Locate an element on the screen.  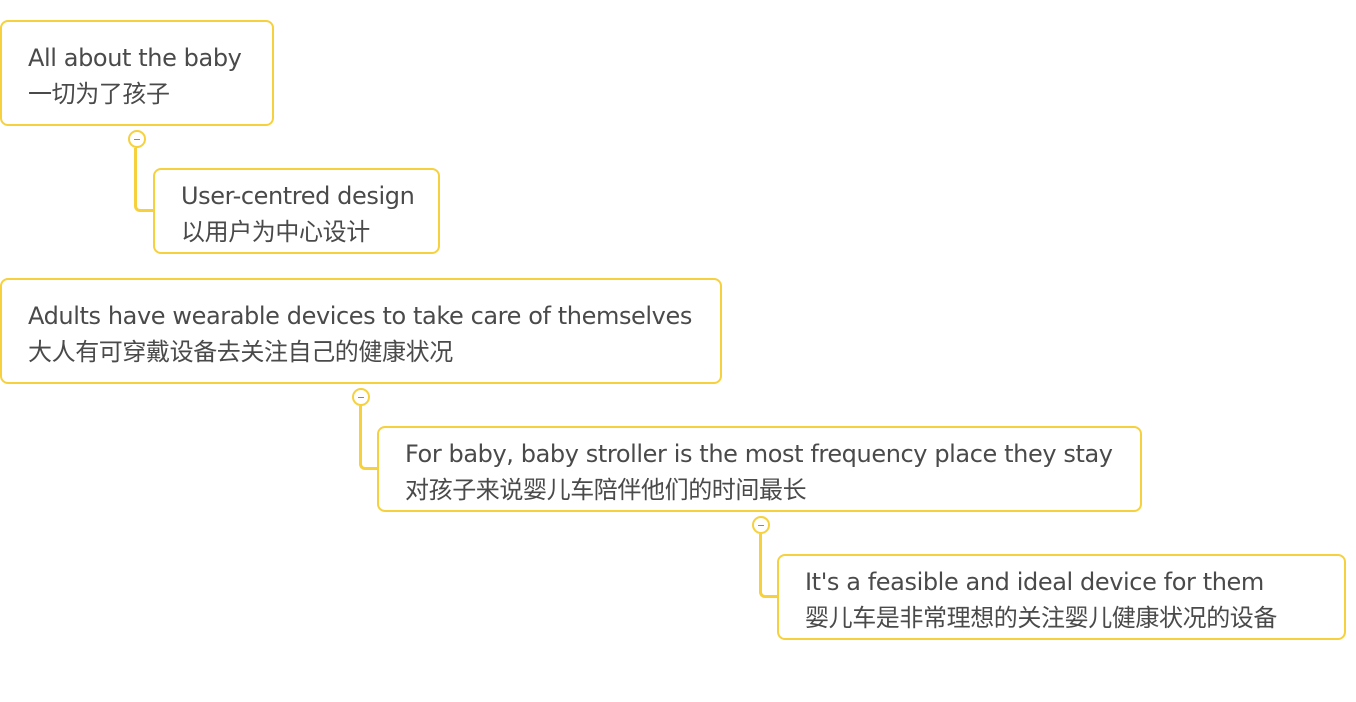
topic-text-en: User-centred design is located at coordinates (298, 196).